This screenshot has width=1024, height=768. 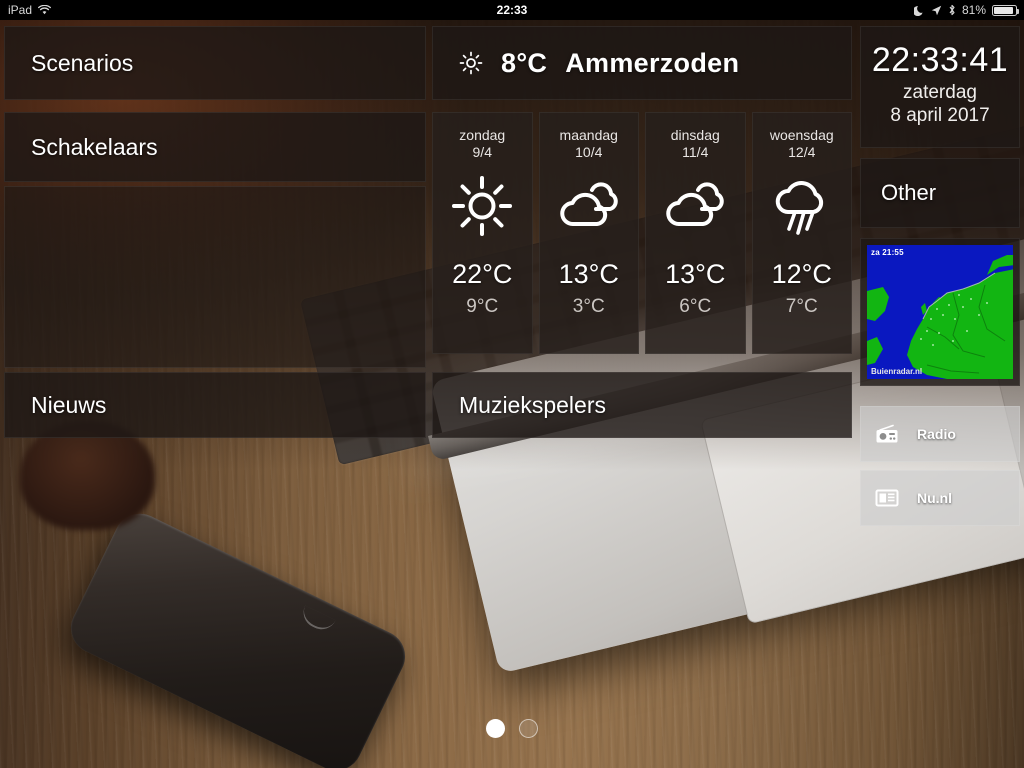 I want to click on bluetooth-icon, so click(x=952, y=10).